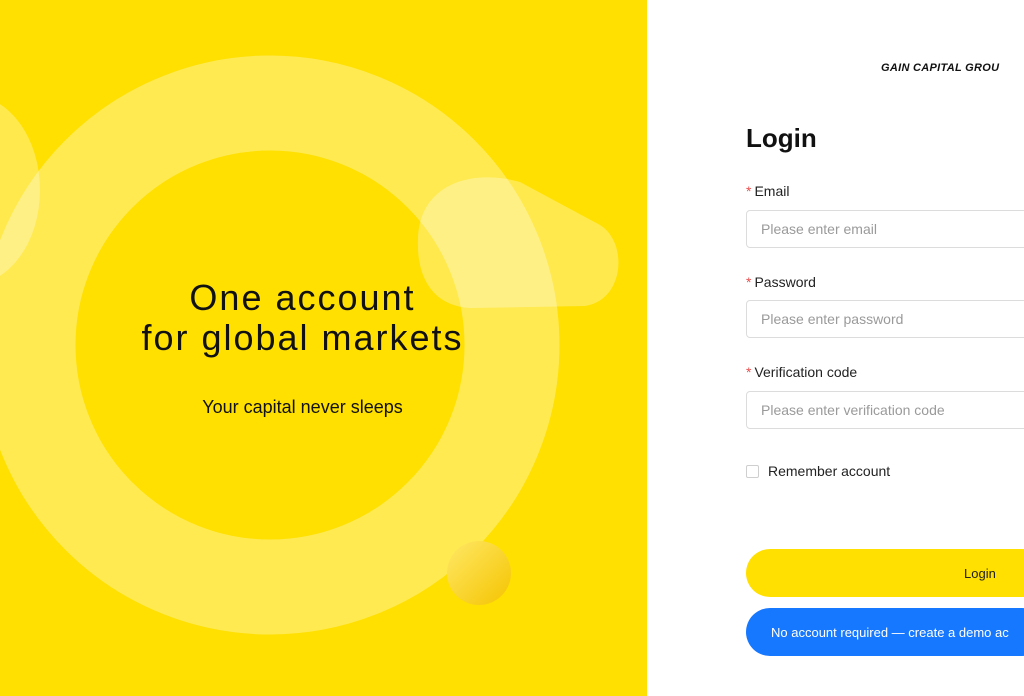  I want to click on page-title: Login, so click(781, 138).